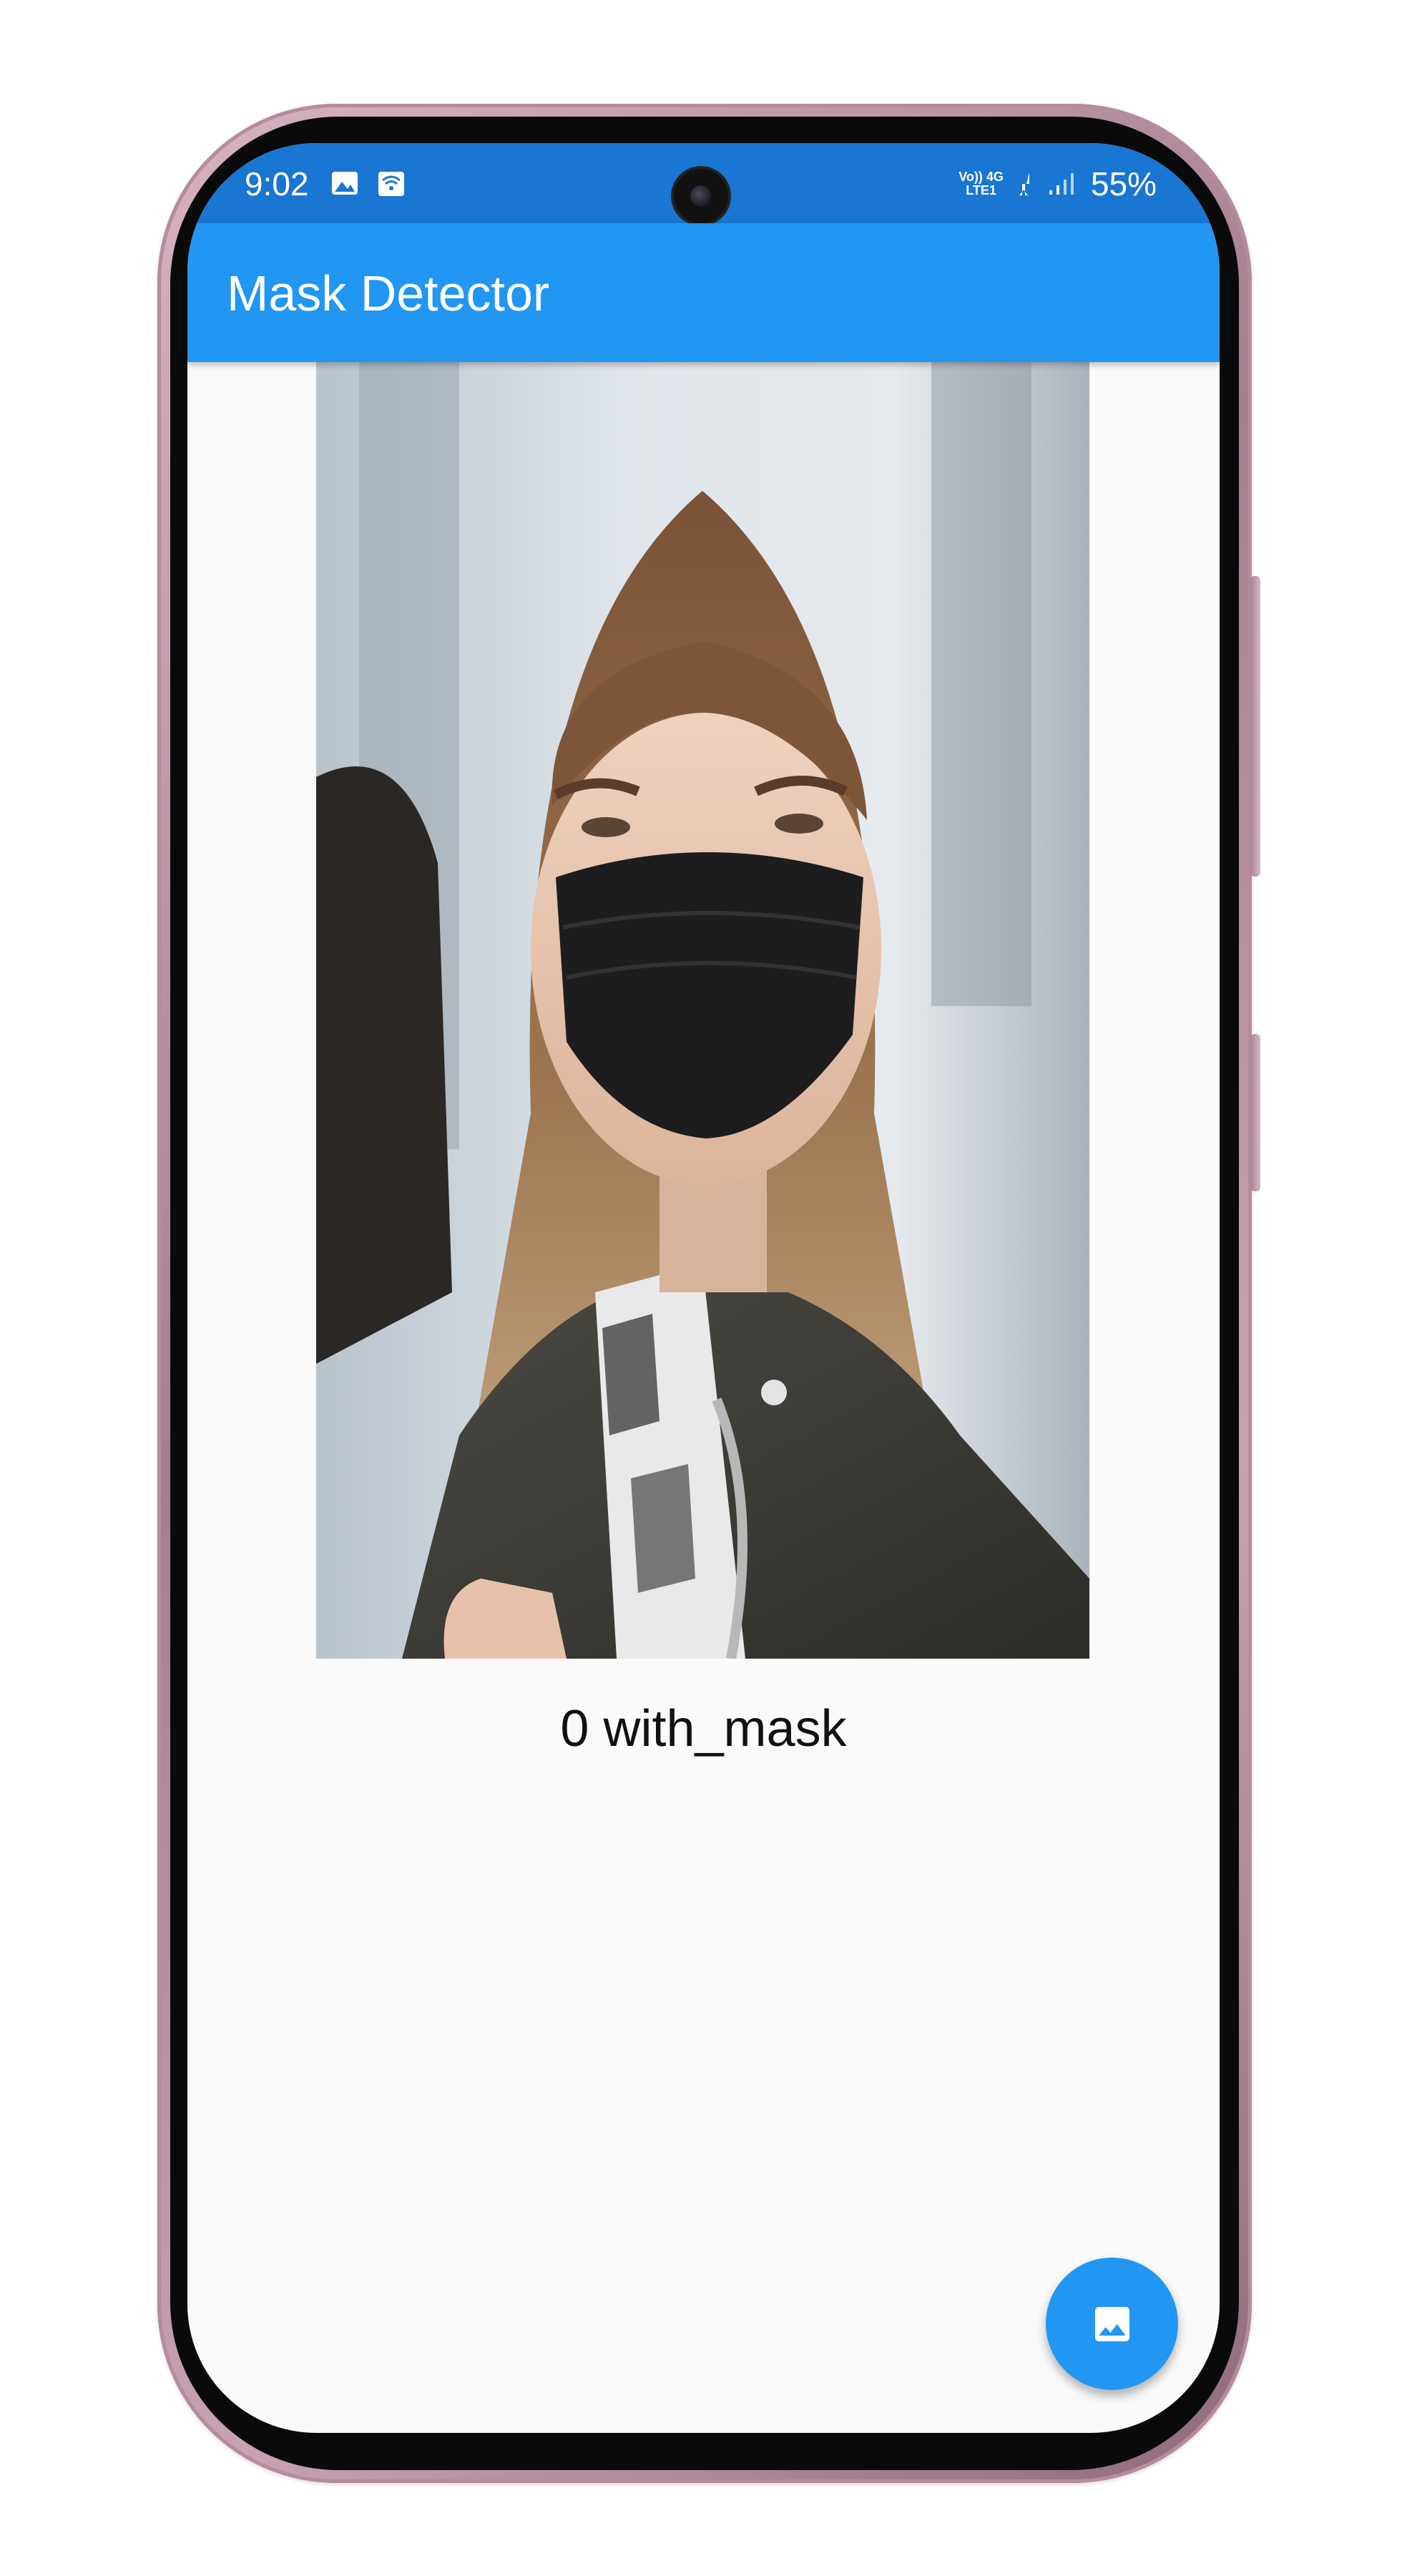 This screenshot has width=1407, height=2576. I want to click on status-time: 9:02, so click(277, 184).